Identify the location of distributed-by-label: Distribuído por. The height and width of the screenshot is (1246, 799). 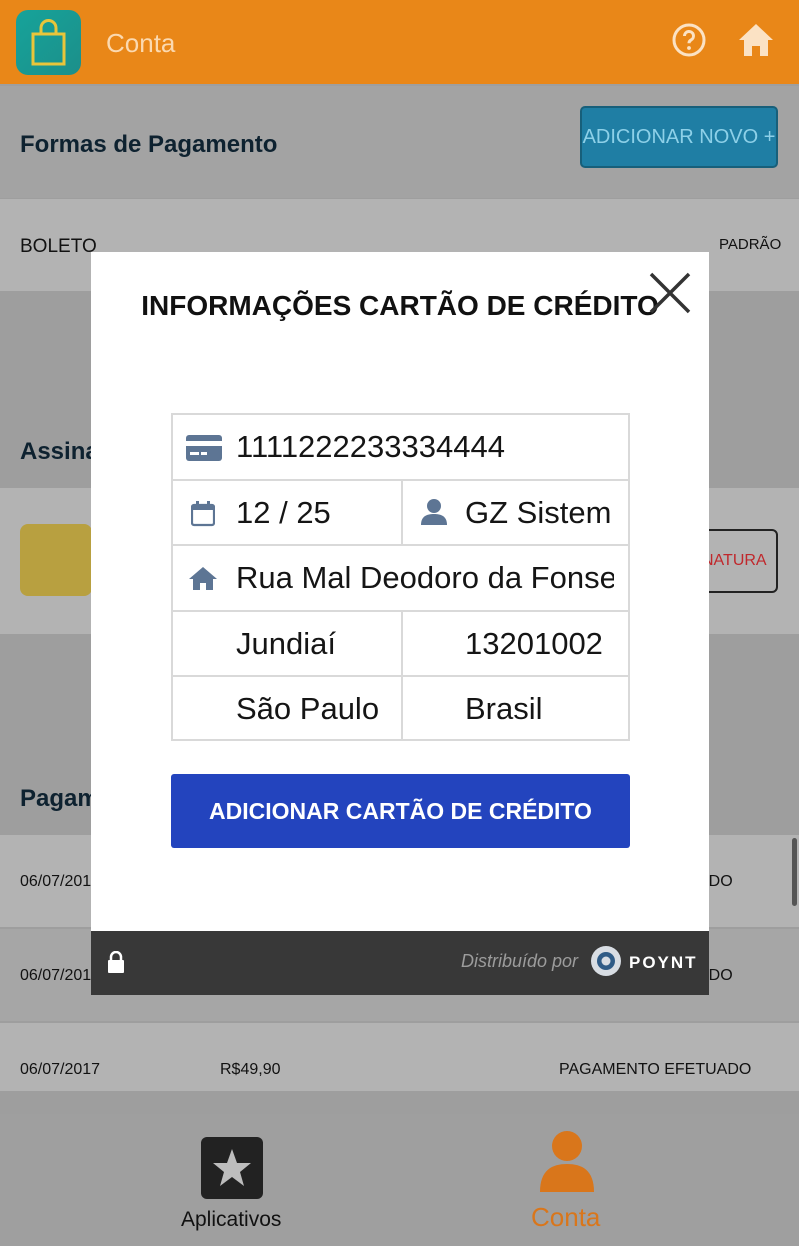
(520, 961).